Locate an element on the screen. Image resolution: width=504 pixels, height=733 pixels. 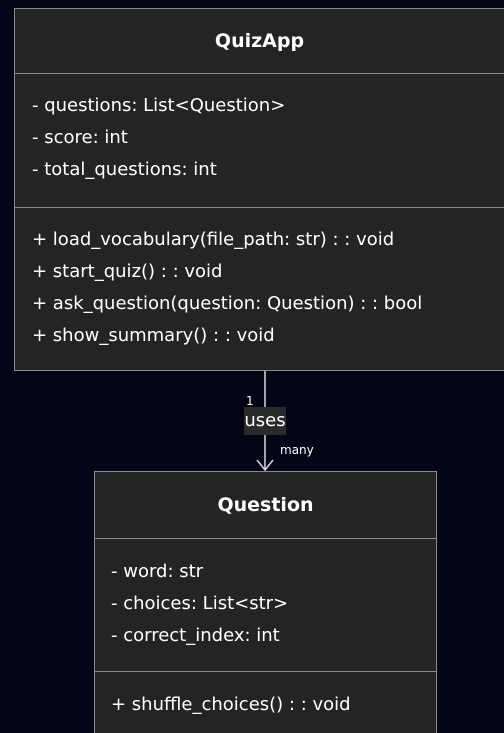
target-multiplicity: many is located at coordinates (297, 450).